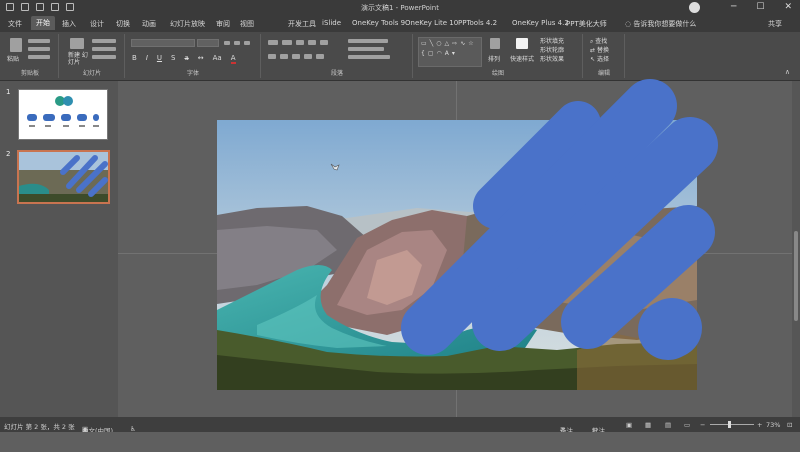  What do you see at coordinates (702, 425) in the screenshot?
I see `zoom-out-button: −` at bounding box center [702, 425].